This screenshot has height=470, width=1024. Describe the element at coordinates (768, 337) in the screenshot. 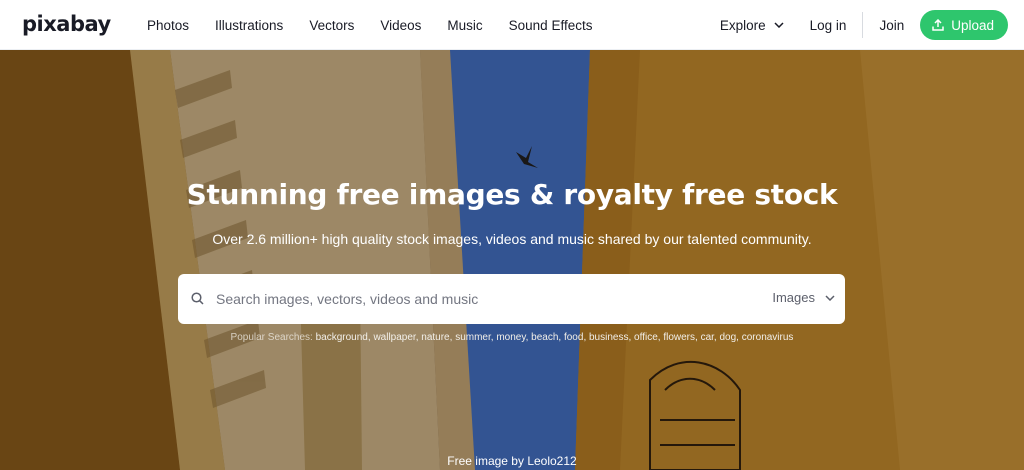

I see `popular-term: coronavirus` at that location.